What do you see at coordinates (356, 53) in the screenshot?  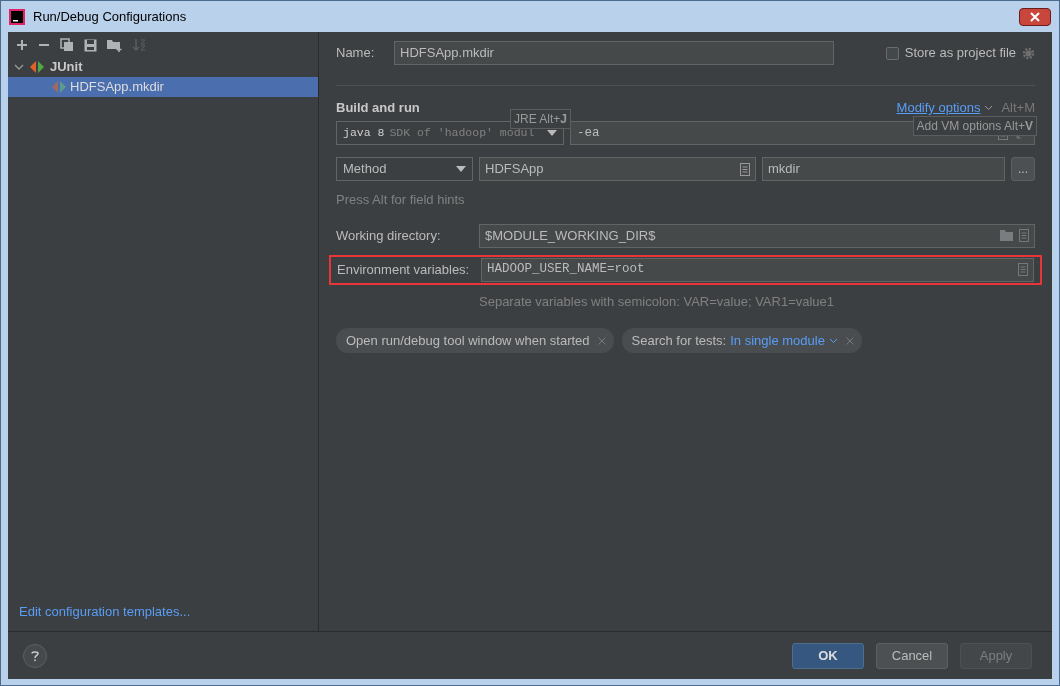 I see `field-label: Name:` at bounding box center [356, 53].